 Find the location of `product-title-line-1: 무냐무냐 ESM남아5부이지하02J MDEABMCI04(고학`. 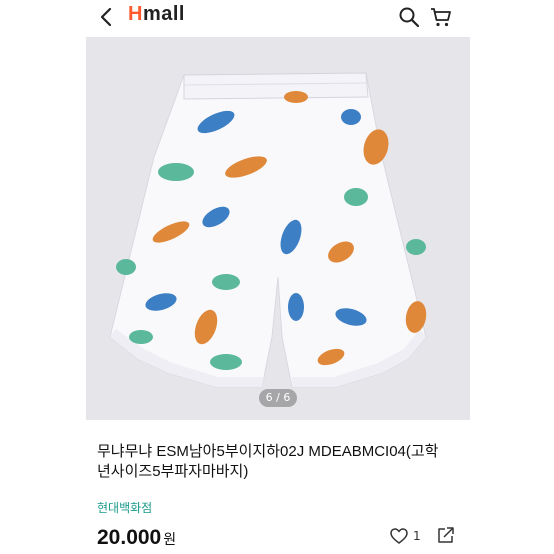

product-title-line-1: 무냐무냐 ESM남아5부이지하02J MDEABMCI04(고학 is located at coordinates (268, 451).